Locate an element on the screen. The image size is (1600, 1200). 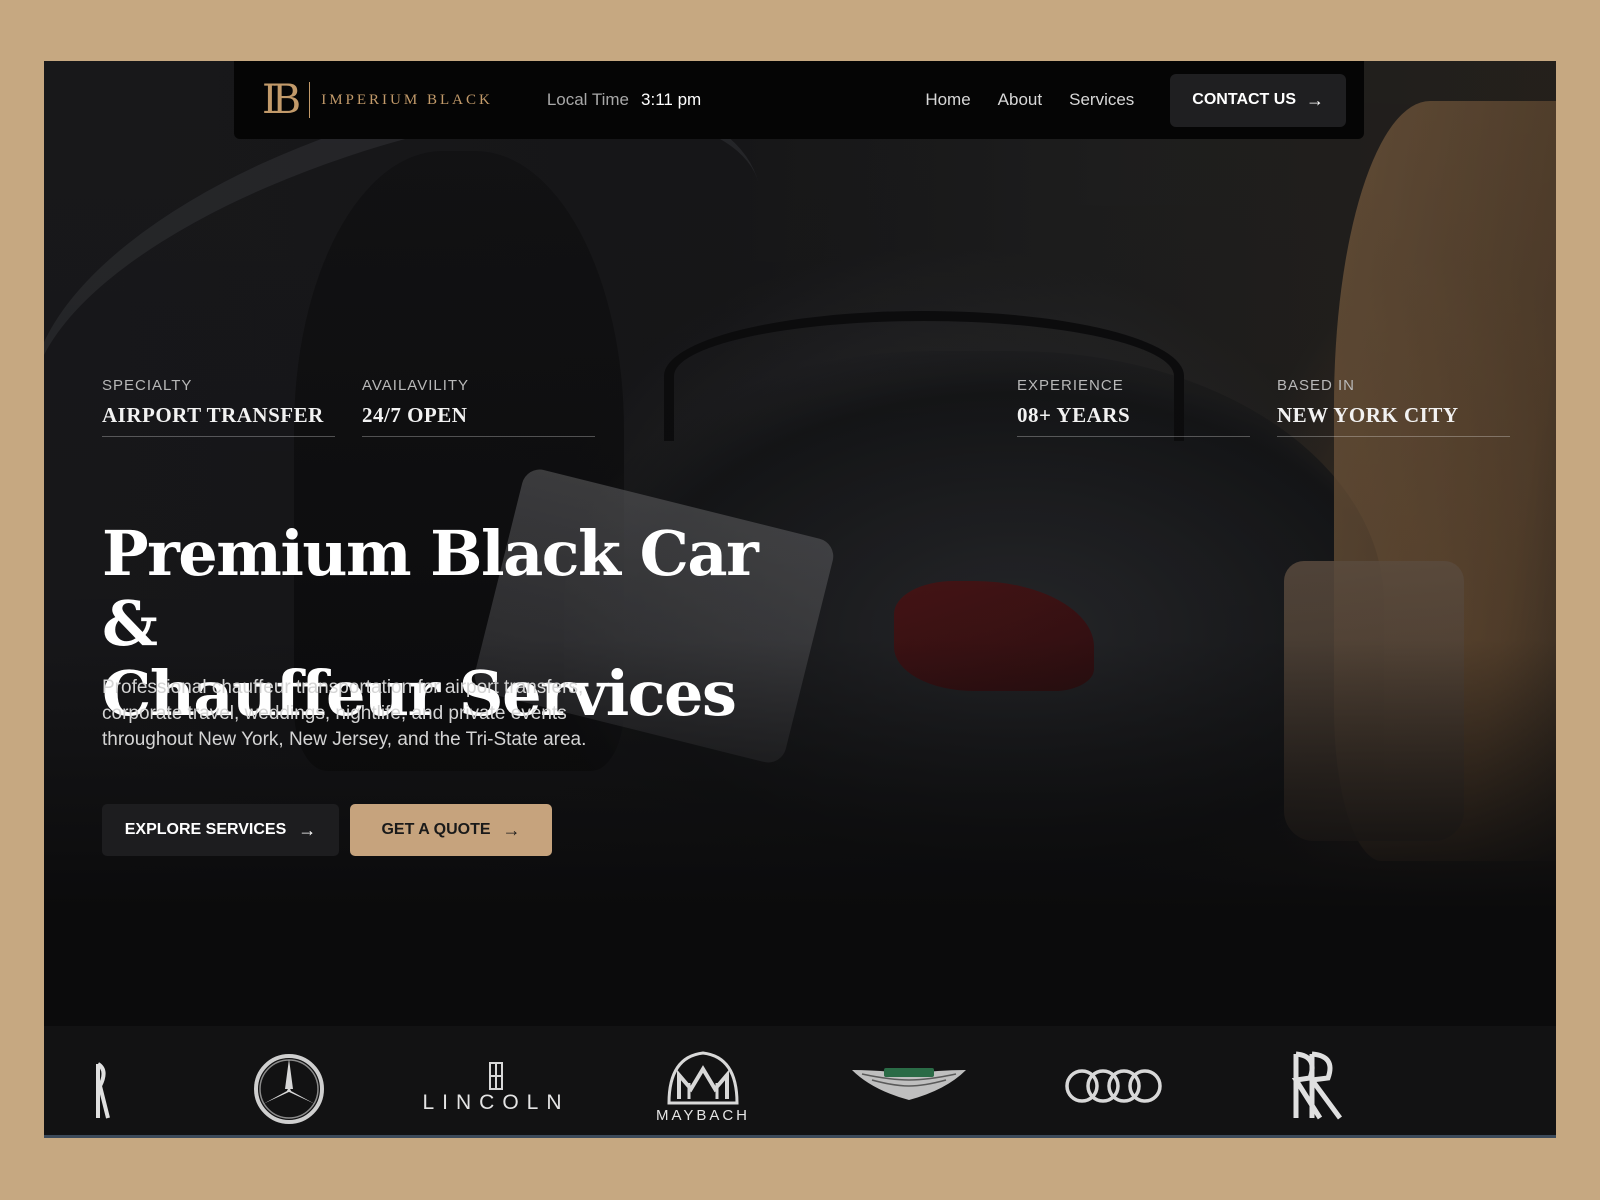
maybach-wordmark: MAYBACH is located at coordinates (703, 1115).